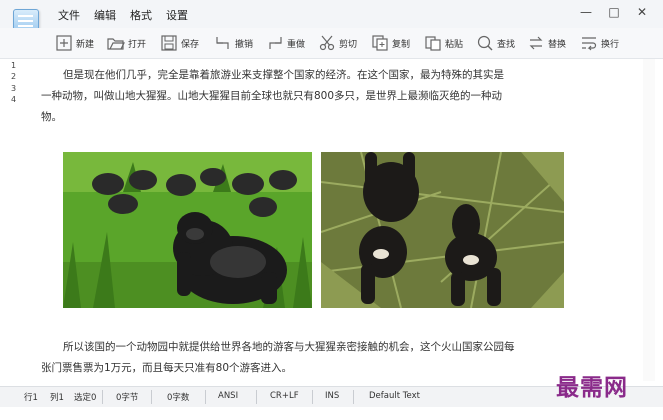 Image resolution: width=663 pixels, height=420 pixels. I want to click on wrap-label: 换行, so click(610, 44).